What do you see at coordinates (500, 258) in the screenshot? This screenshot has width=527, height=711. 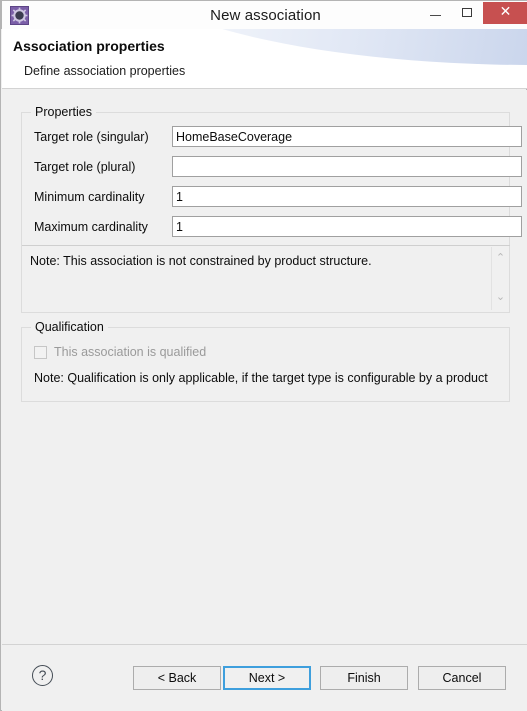 I see `scroll-up-icon: ⌃` at bounding box center [500, 258].